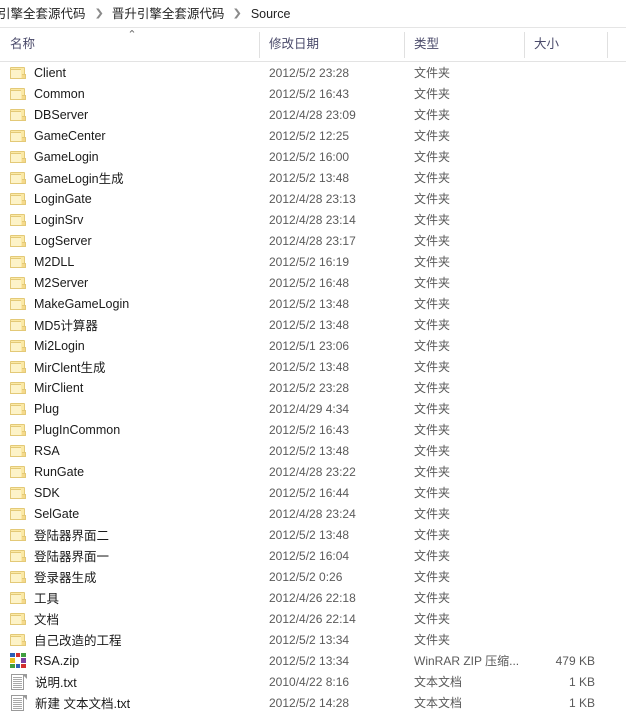  I want to click on file-name-label: SDK, so click(47, 492).